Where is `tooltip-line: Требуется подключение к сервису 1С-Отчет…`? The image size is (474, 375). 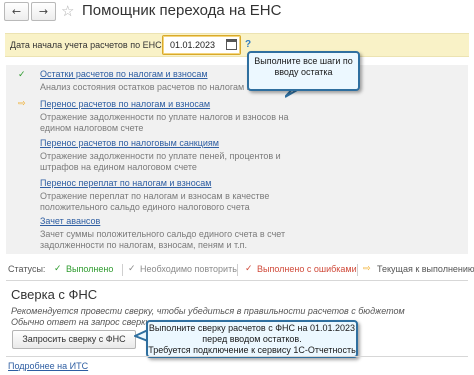 tooltip-line: Требуется подключение к сервису 1С-Отчет… is located at coordinates (252, 350).